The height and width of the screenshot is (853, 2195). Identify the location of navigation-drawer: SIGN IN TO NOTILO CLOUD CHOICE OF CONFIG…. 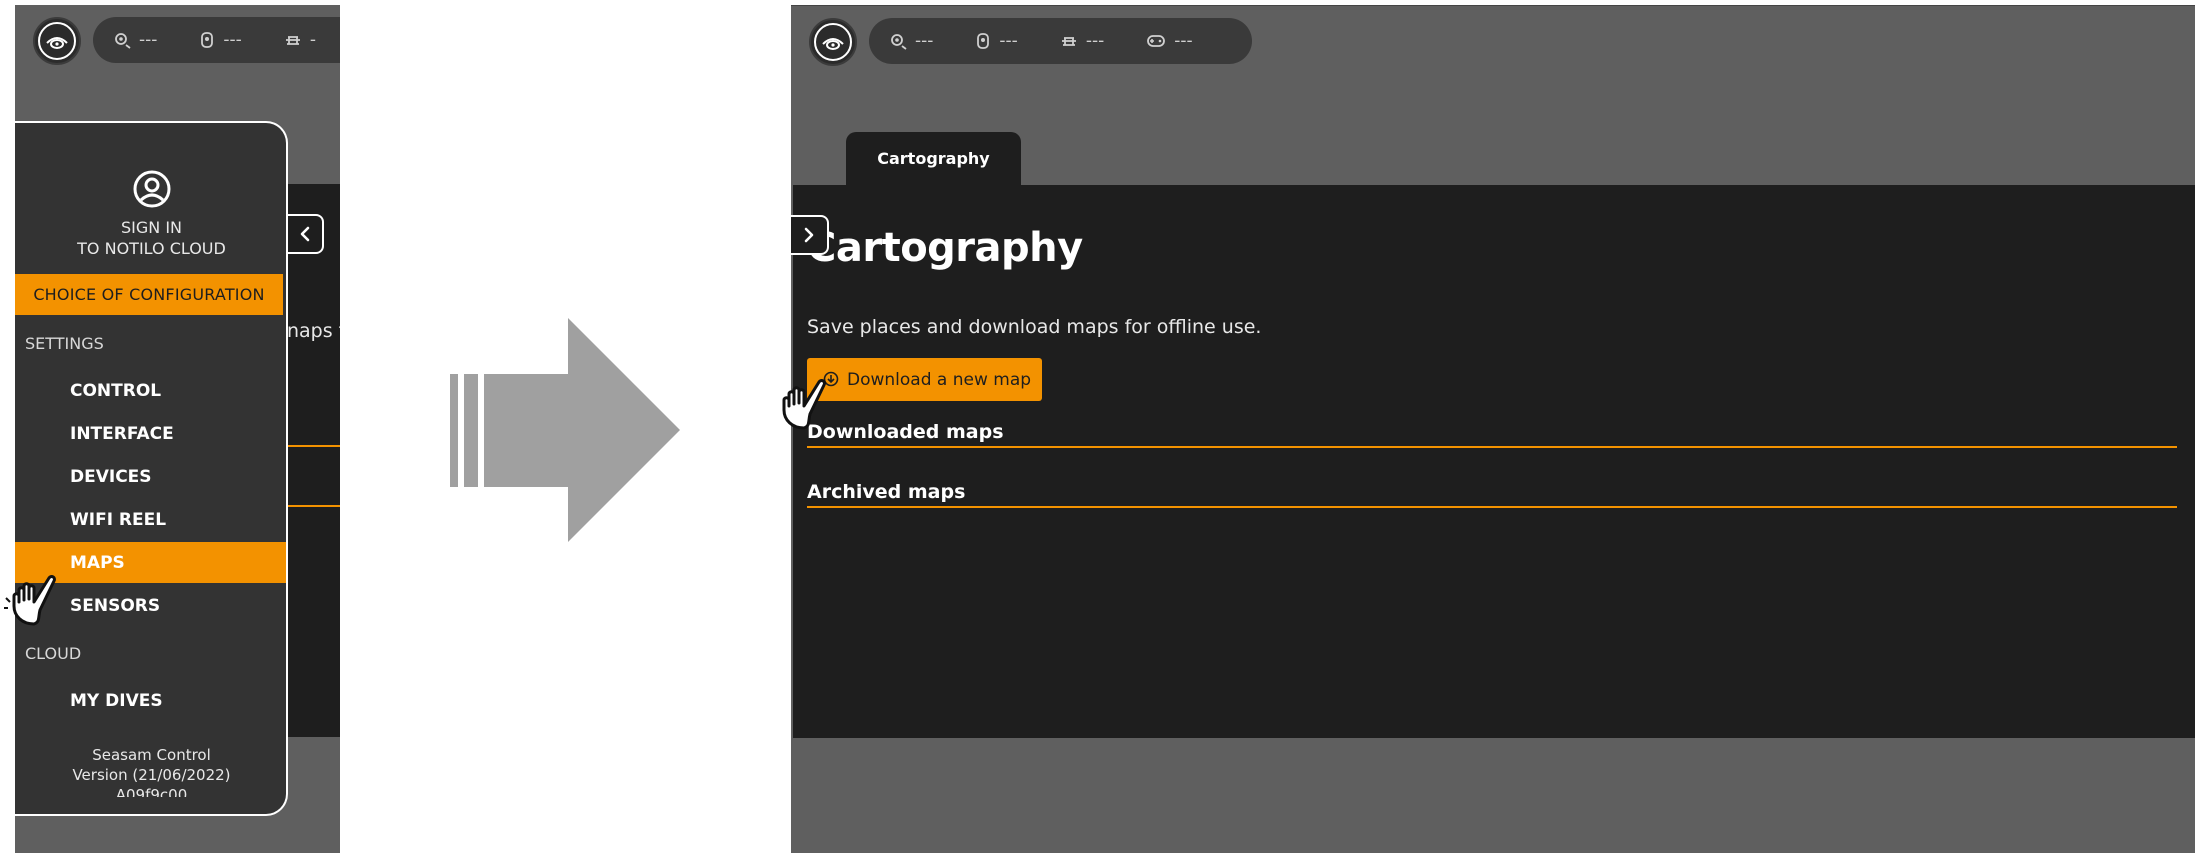
(151, 468).